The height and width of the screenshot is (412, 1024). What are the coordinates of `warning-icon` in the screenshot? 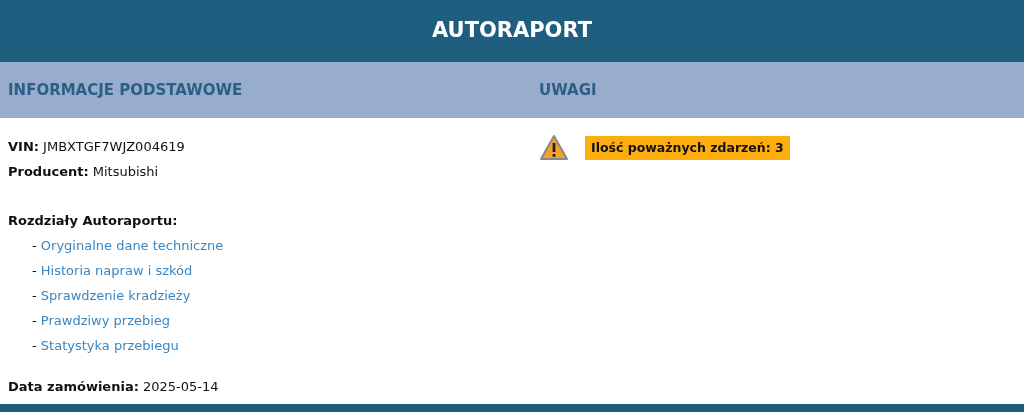 It's located at (554, 148).